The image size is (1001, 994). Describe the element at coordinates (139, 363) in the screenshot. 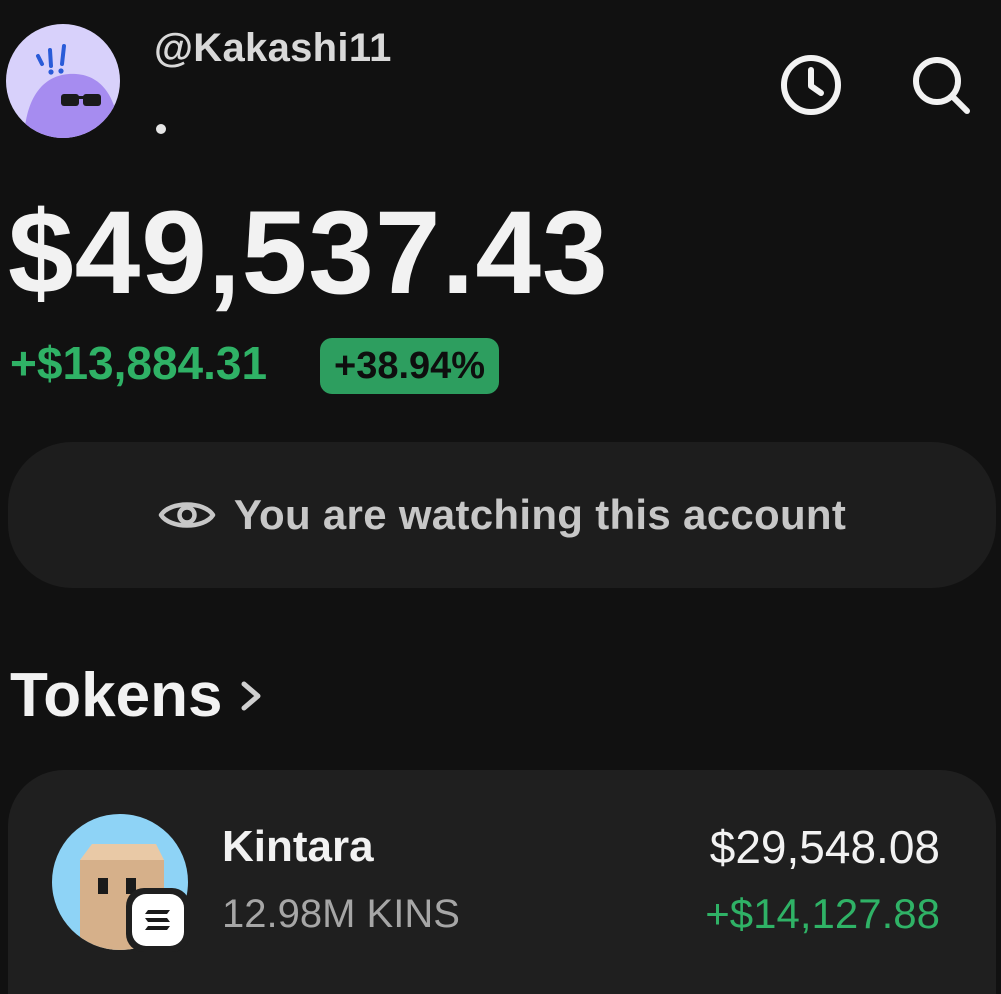

I see `balance-change-amount: +$13,884.31` at that location.